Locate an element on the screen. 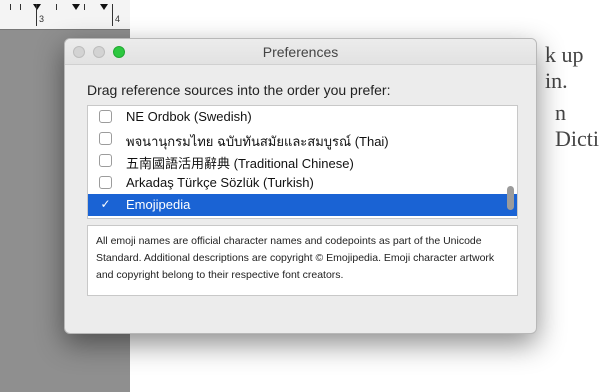  source-label: Emojipedia is located at coordinates (158, 204).